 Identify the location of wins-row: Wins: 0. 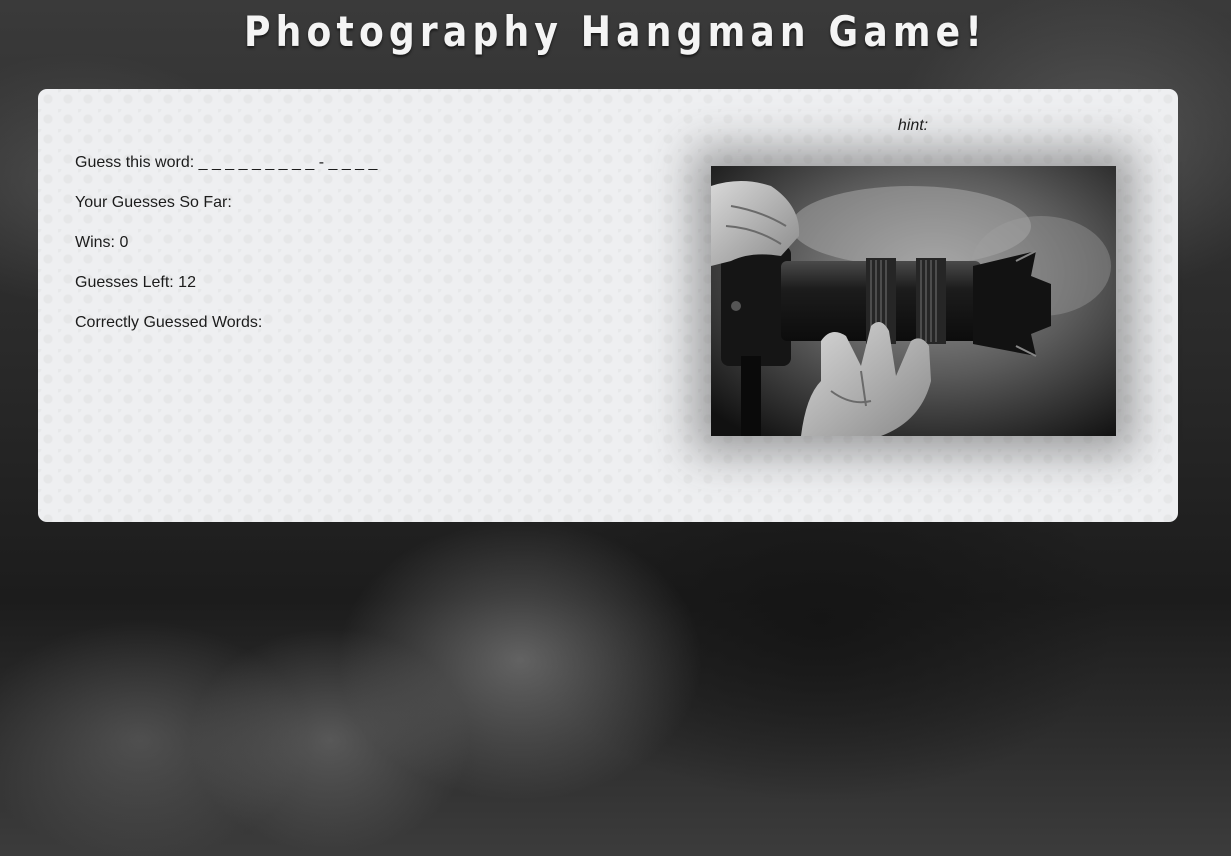
(355, 251).